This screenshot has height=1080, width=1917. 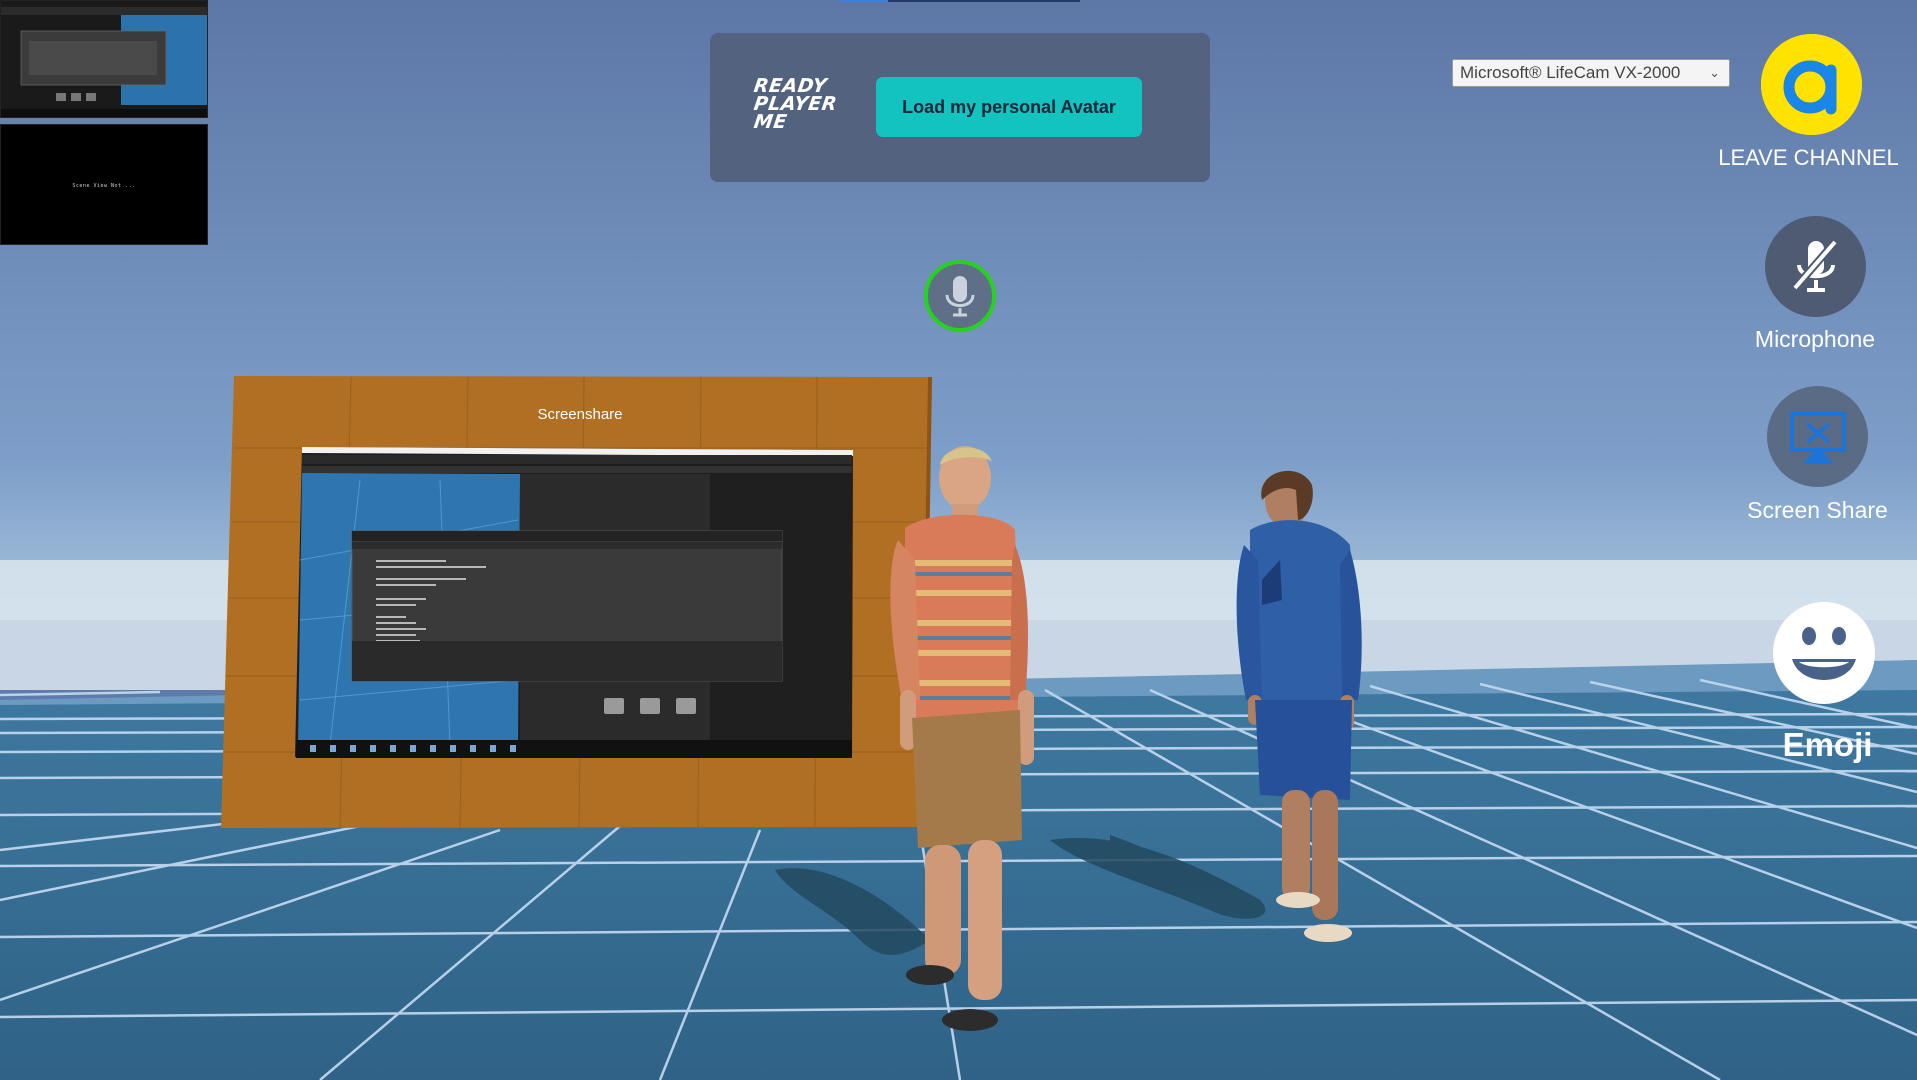 I want to click on microphone-label: Microphone, so click(x=1815, y=339).